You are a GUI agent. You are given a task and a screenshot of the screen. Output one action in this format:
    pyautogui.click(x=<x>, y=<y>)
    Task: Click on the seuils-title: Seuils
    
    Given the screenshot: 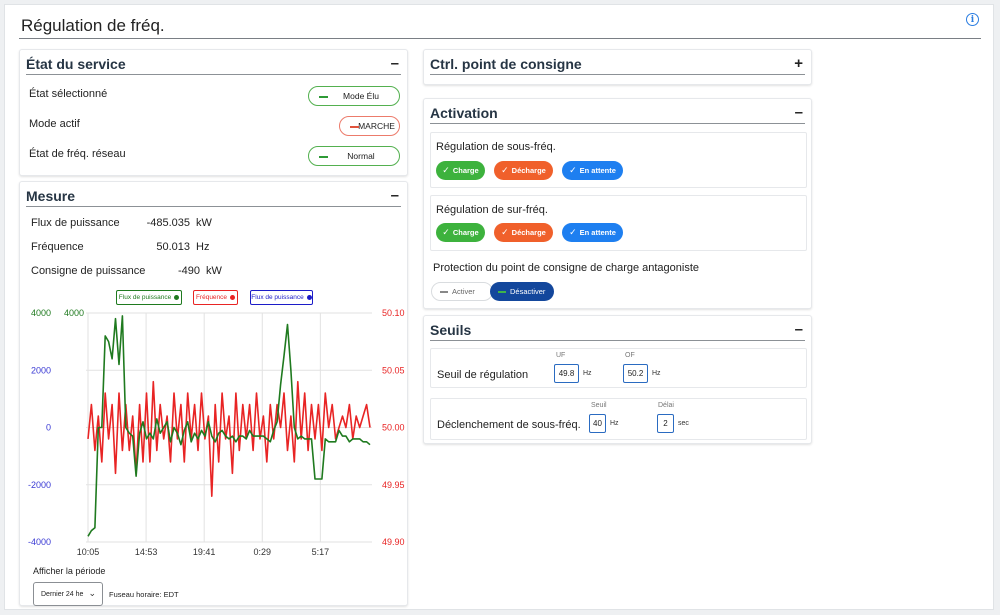 What is the action you would take?
    pyautogui.click(x=451, y=330)
    